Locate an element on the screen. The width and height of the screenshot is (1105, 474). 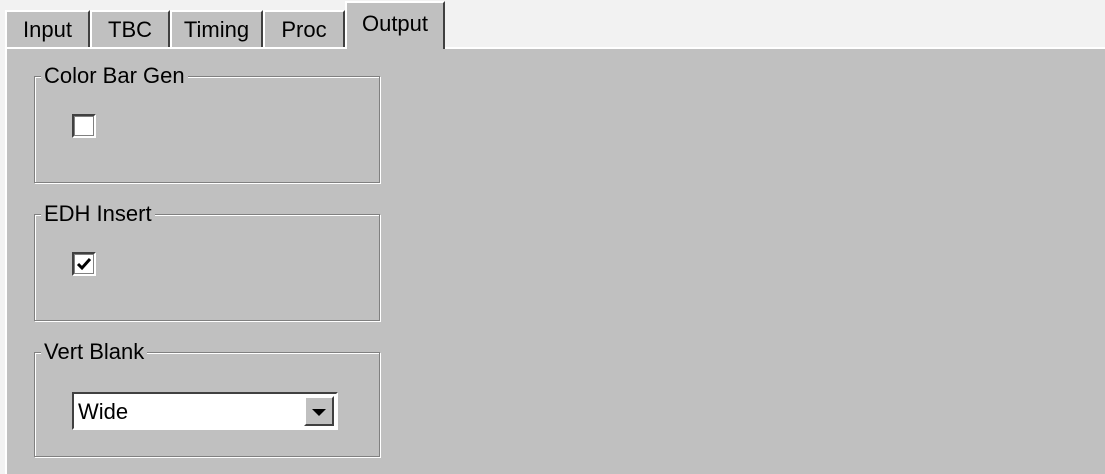
tab-output-label: Output is located at coordinates (395, 23).